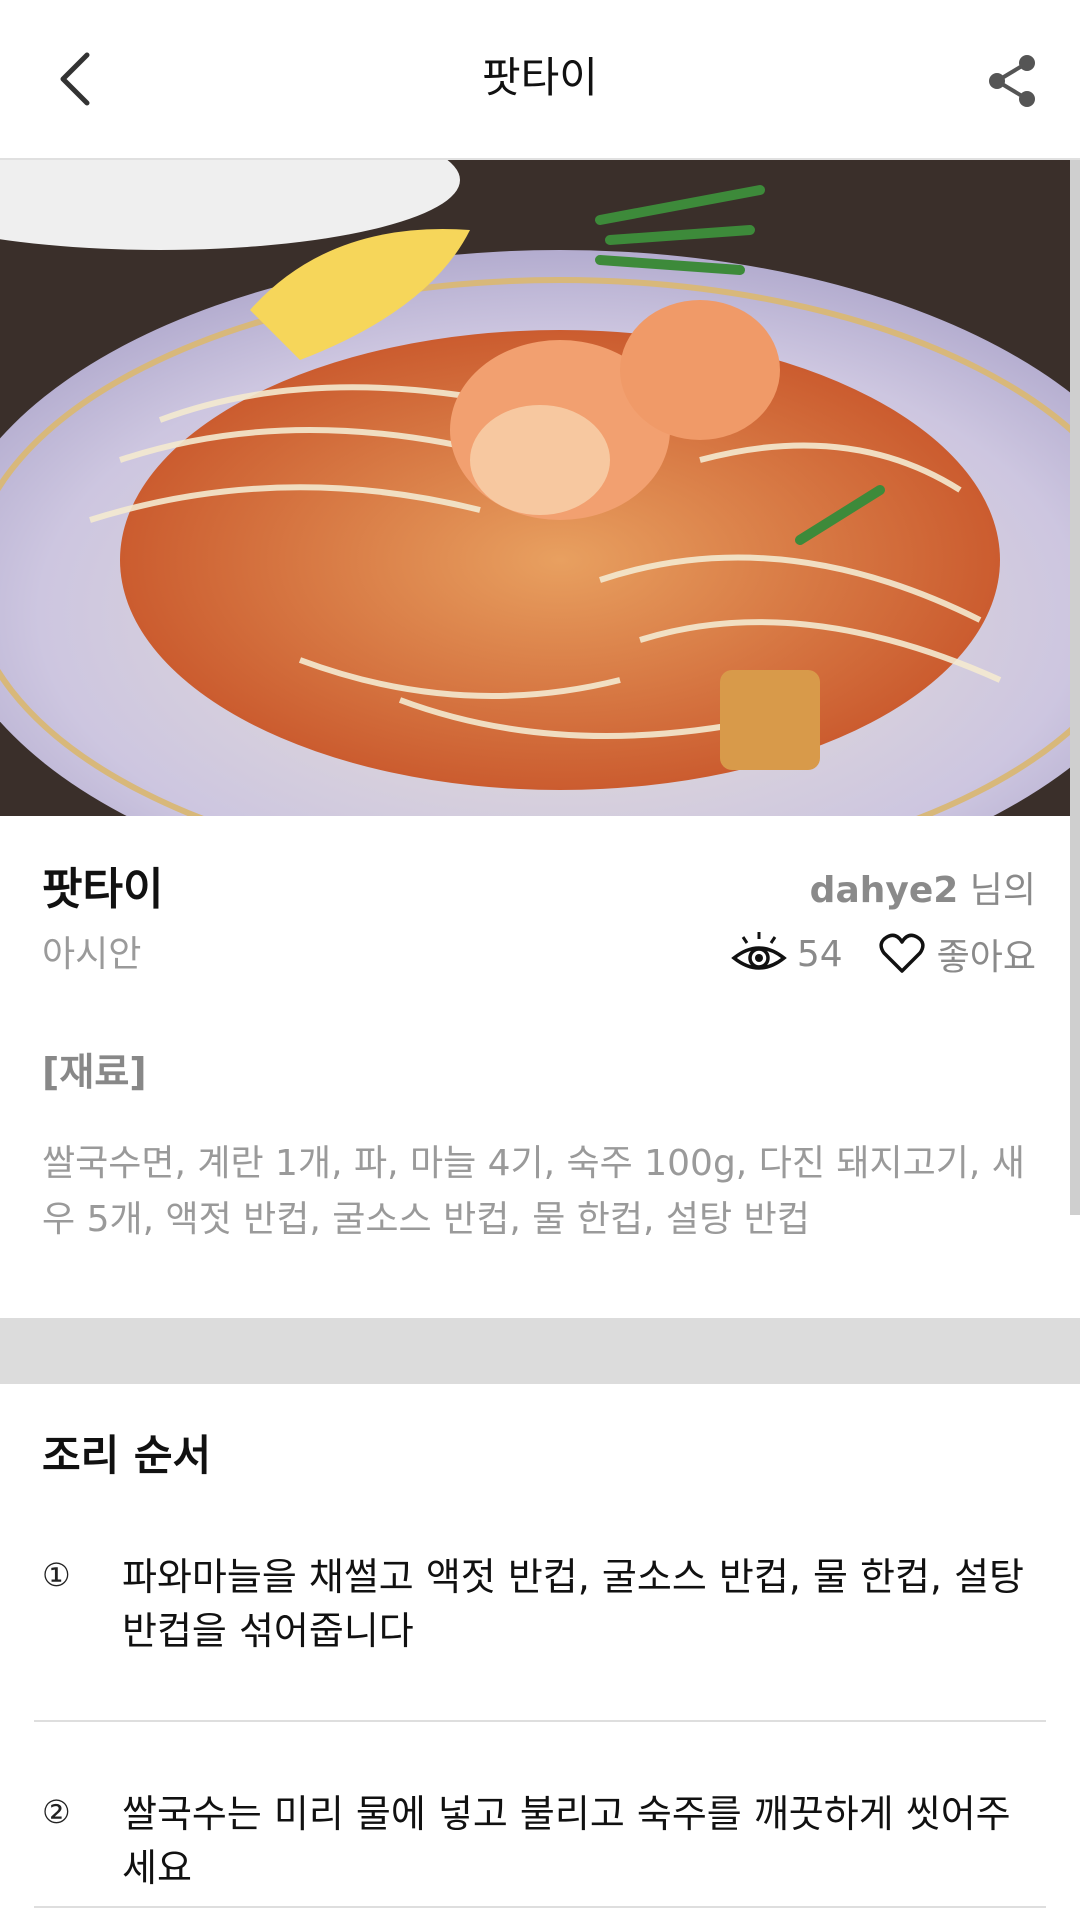 The image size is (1080, 1920). What do you see at coordinates (884, 890) in the screenshot?
I see `author-name: dahye2` at bounding box center [884, 890].